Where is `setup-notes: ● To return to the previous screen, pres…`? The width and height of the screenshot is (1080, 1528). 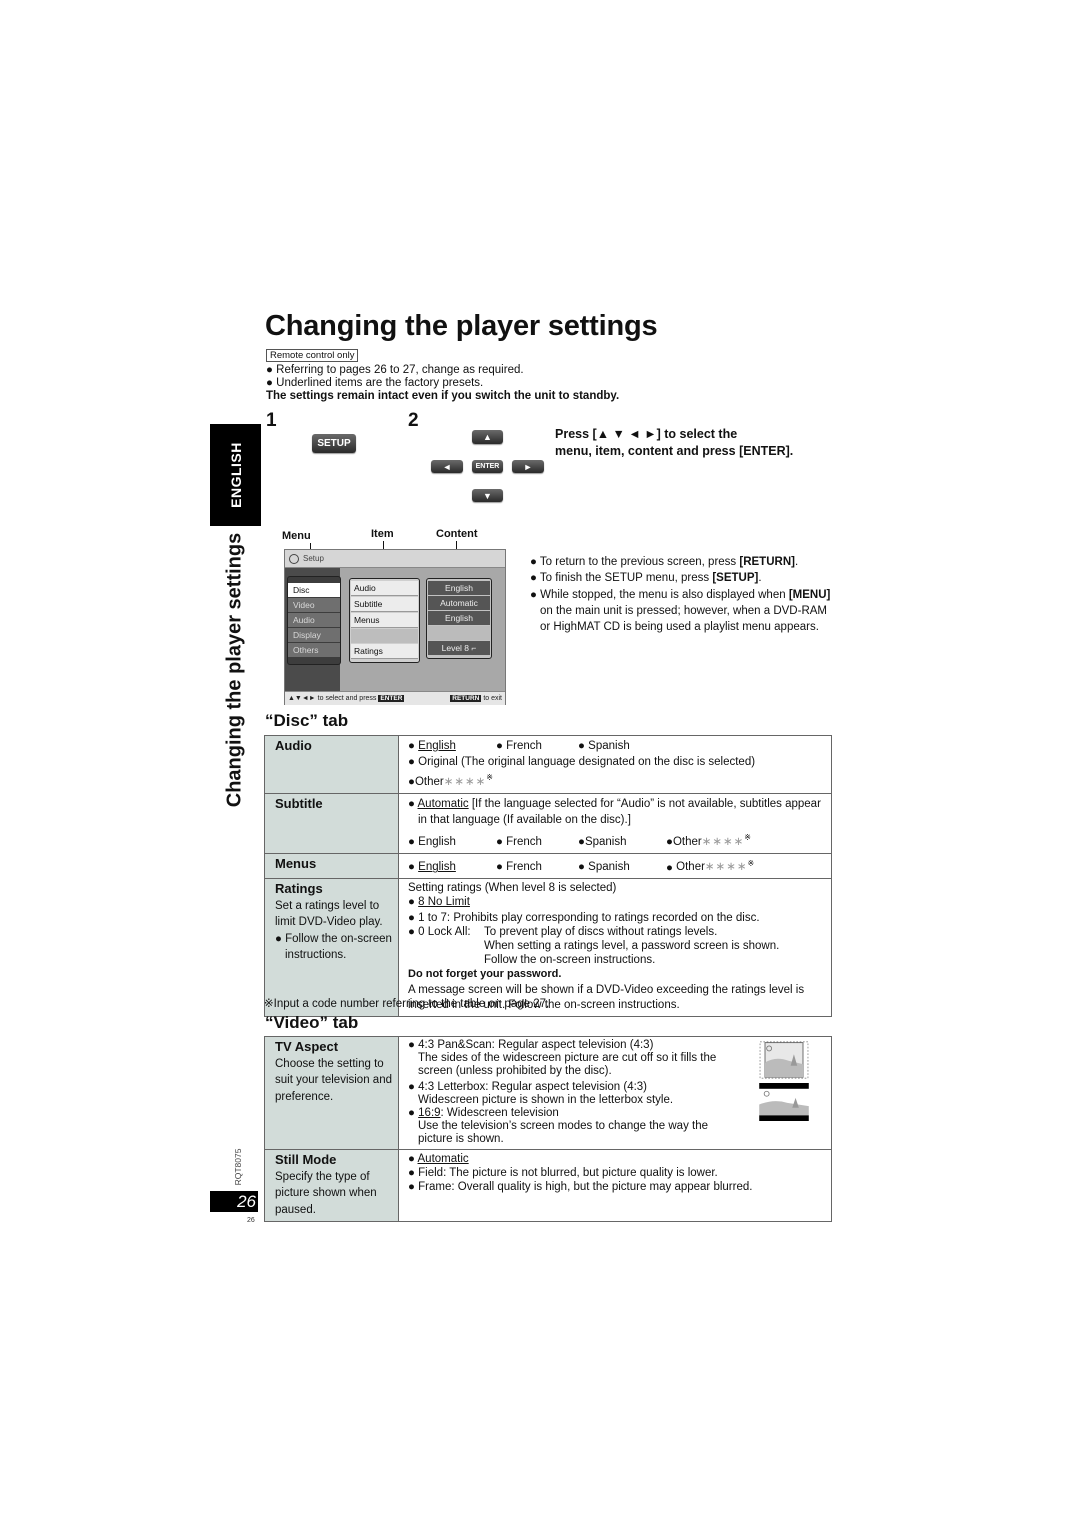
setup-notes: ● To return to the previous screen, pres… is located at coordinates (682, 594).